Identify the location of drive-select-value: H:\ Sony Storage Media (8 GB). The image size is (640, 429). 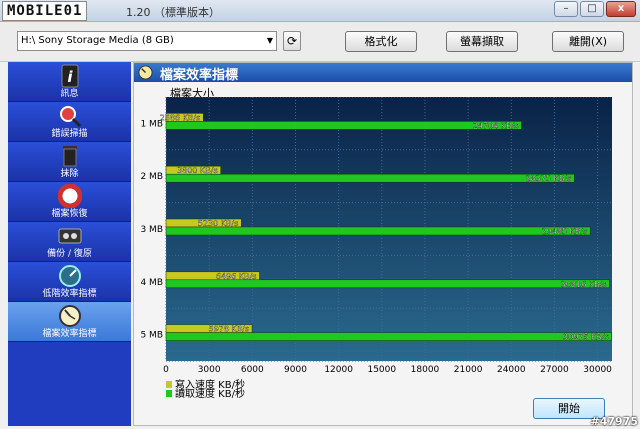
(97, 40).